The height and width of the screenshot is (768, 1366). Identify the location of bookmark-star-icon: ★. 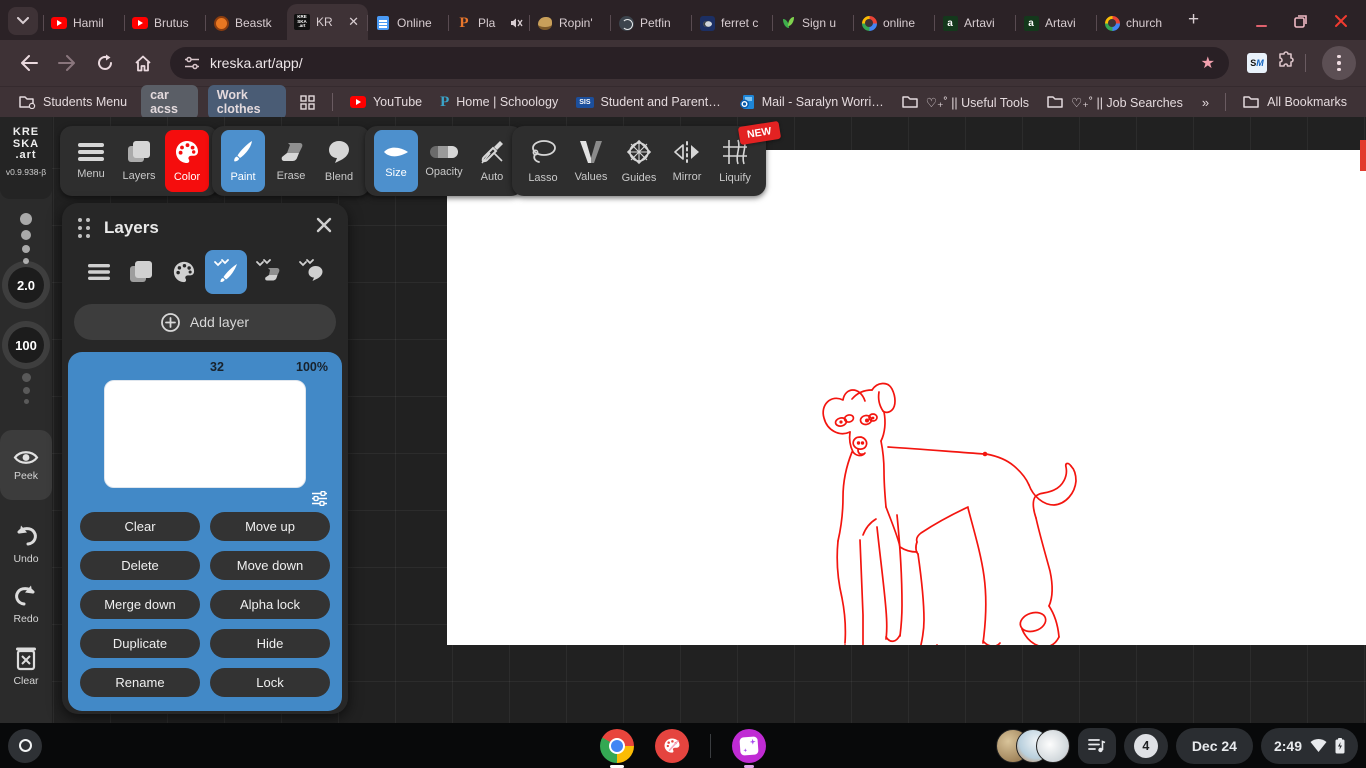
(1208, 63).